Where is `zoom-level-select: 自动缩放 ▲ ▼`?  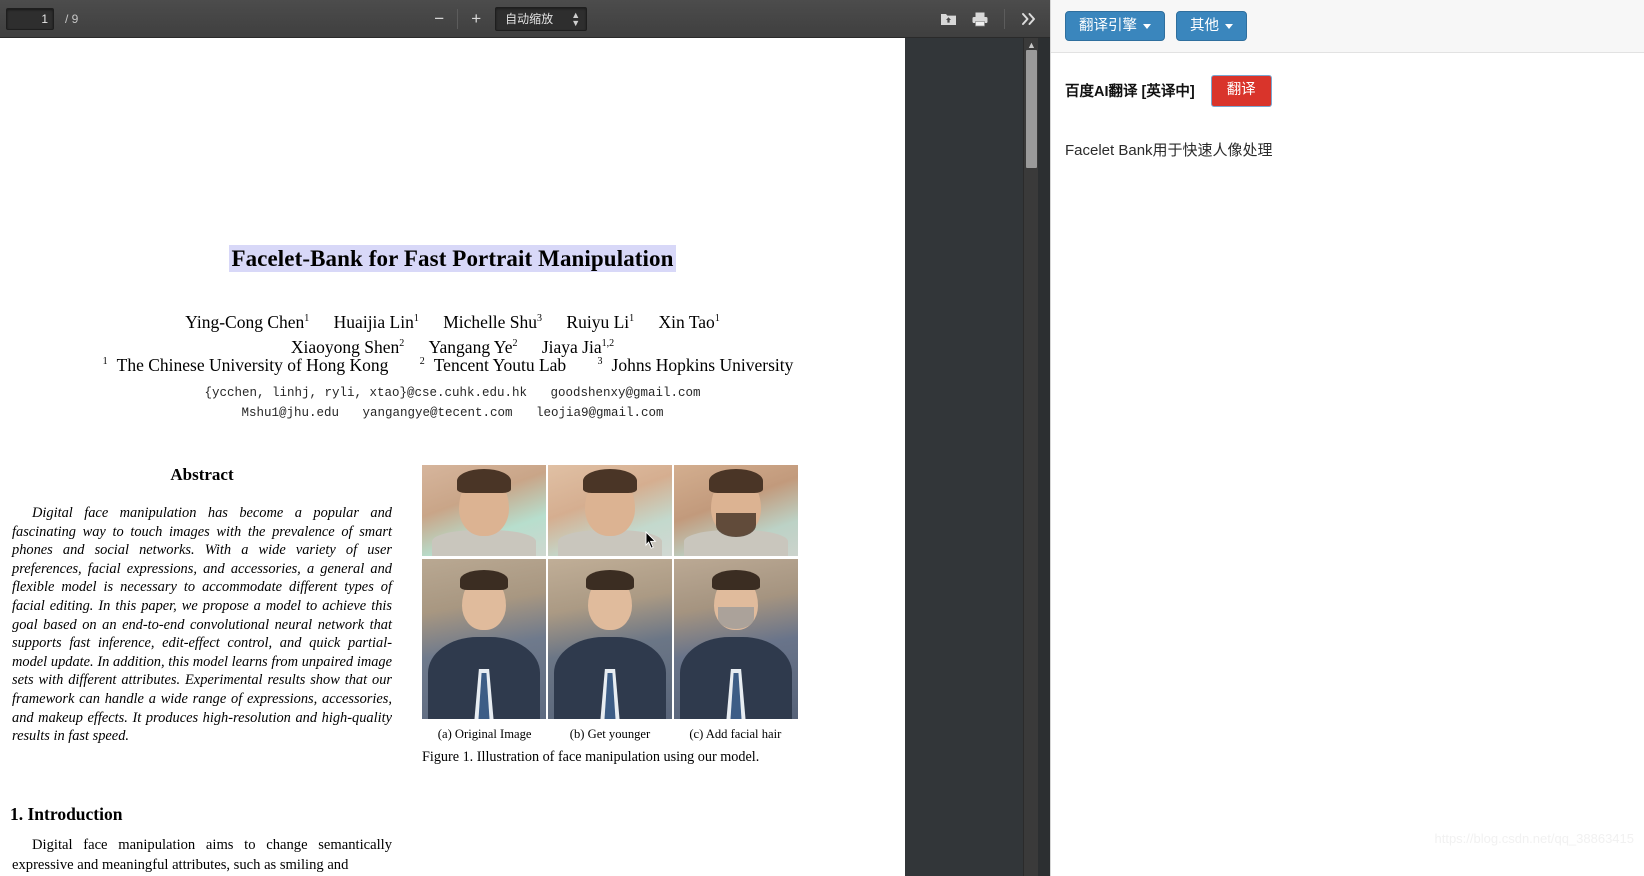
zoom-level-select: 自动缩放 ▲ ▼ is located at coordinates (541, 18).